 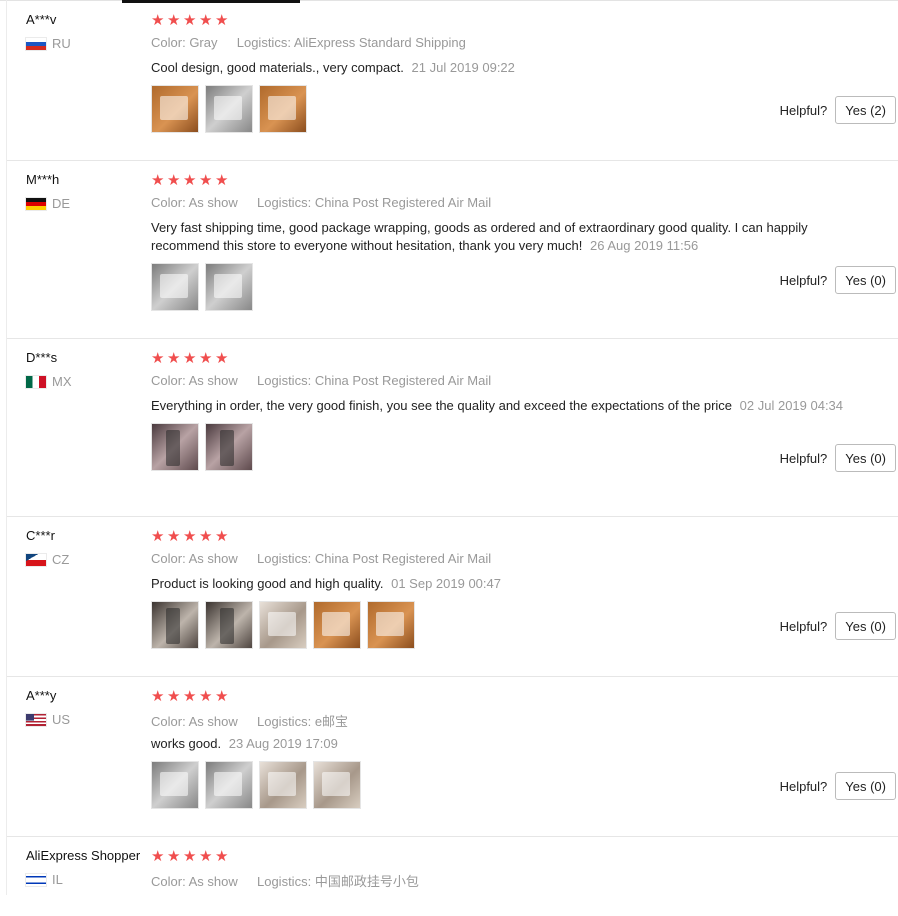 I want to click on russia-flag-icon, so click(x=36, y=43).